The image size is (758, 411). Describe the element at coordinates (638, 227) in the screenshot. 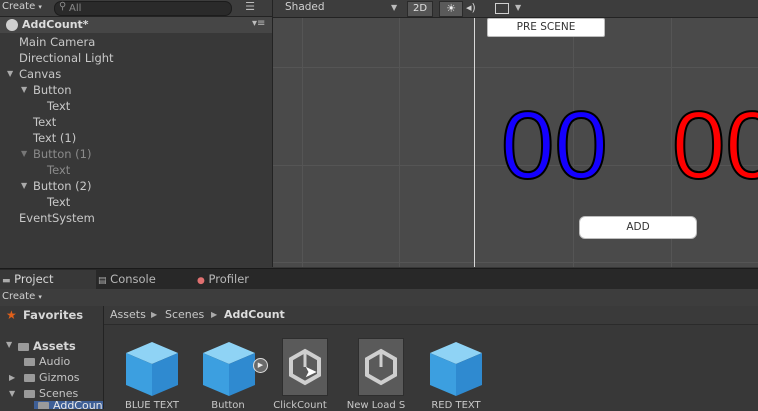

I see `add-button: ADD` at that location.